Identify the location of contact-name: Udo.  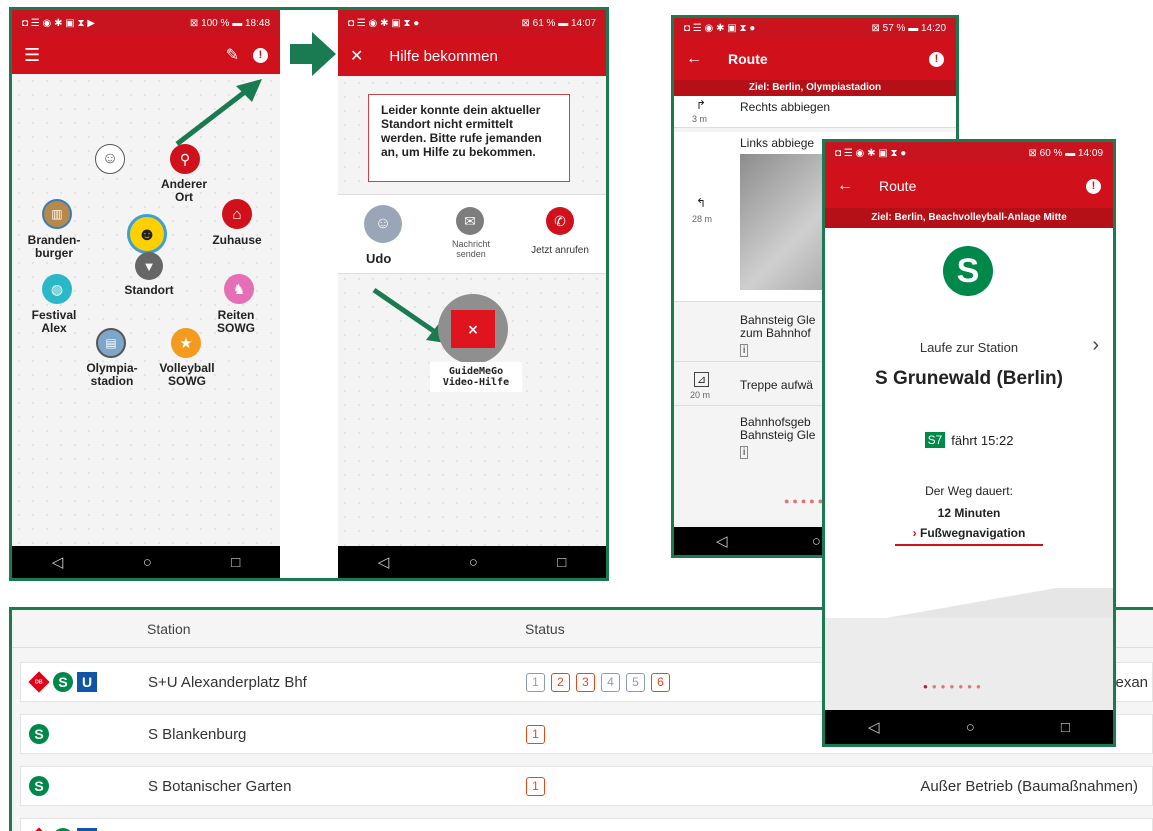
(378, 258).